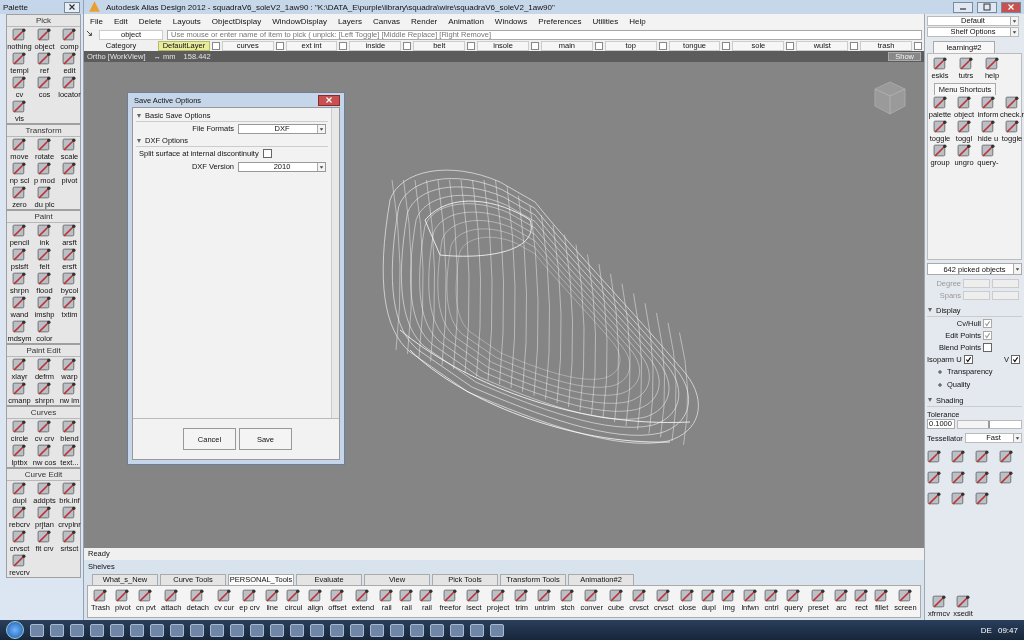 This screenshot has height=640, width=1024. What do you see at coordinates (511, 21) in the screenshot?
I see `menu-item: Windows` at bounding box center [511, 21].